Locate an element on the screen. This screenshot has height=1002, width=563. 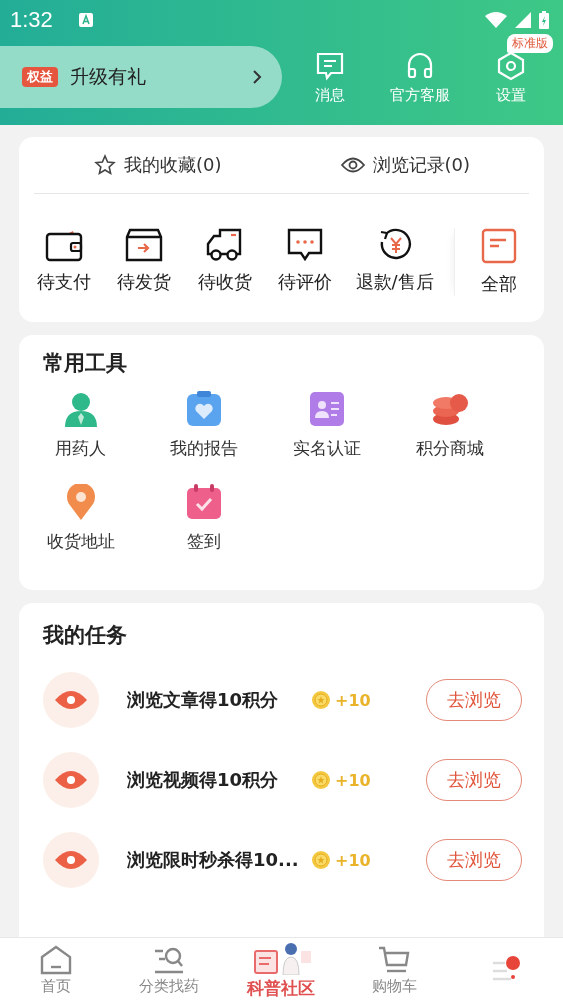
report-icon is located at coordinates (203, 409).